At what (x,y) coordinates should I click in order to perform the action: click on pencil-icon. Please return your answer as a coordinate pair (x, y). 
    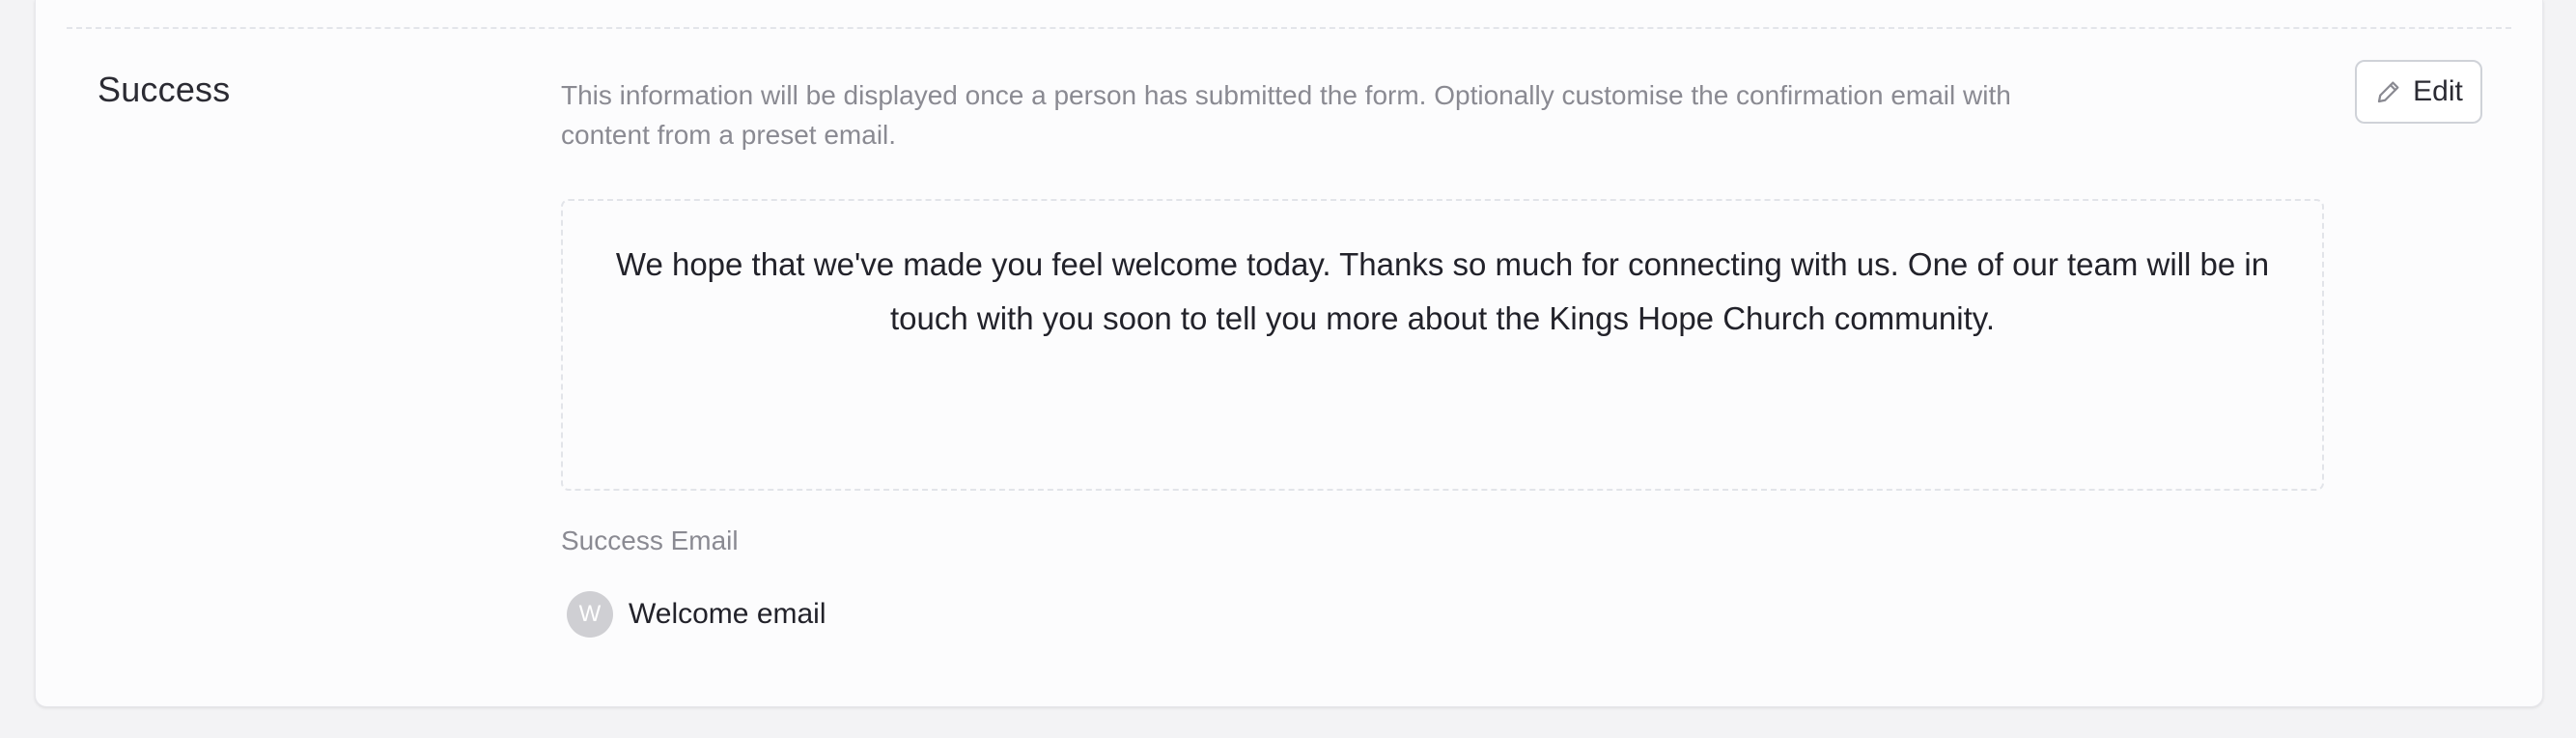
    Looking at the image, I should click on (2389, 92).